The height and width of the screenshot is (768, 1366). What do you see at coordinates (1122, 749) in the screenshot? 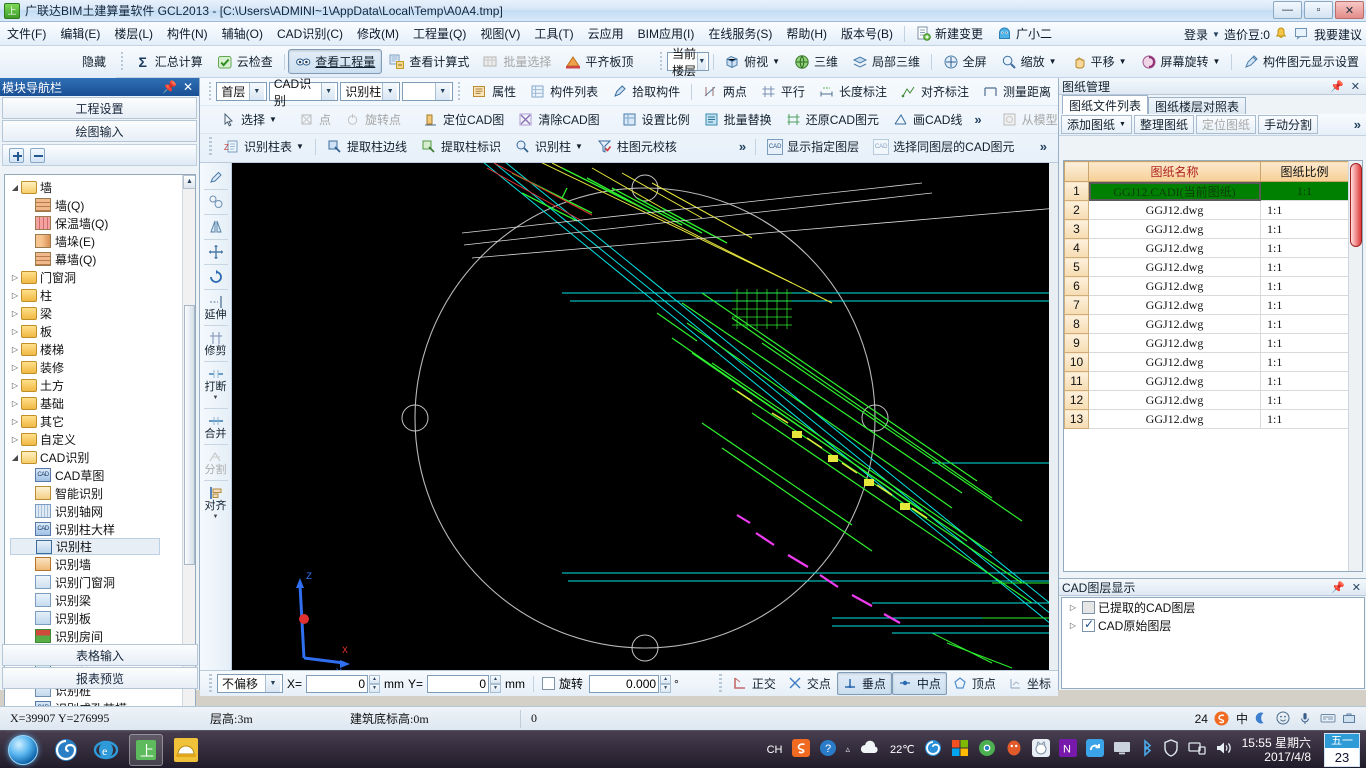
I see `tray-display-icon` at bounding box center [1122, 749].